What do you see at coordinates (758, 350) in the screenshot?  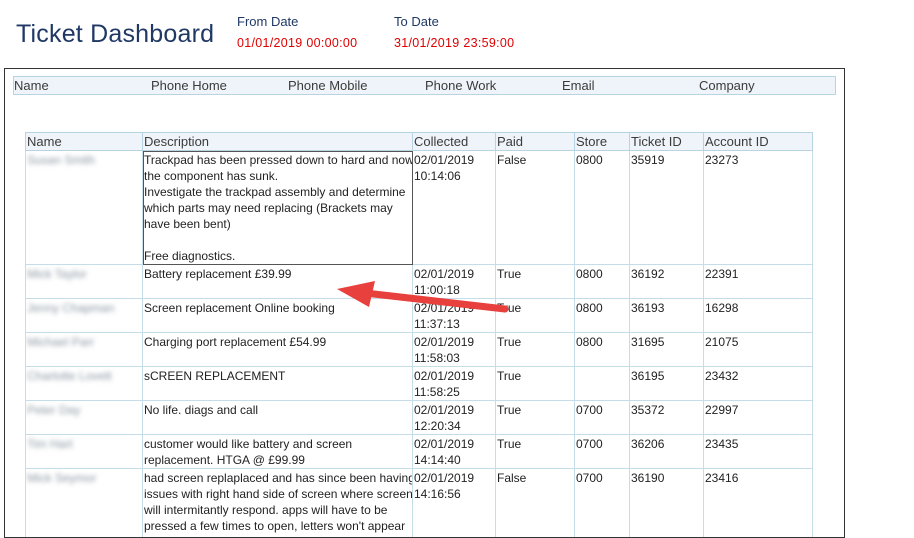 I see `cell-account-id: 21075` at bounding box center [758, 350].